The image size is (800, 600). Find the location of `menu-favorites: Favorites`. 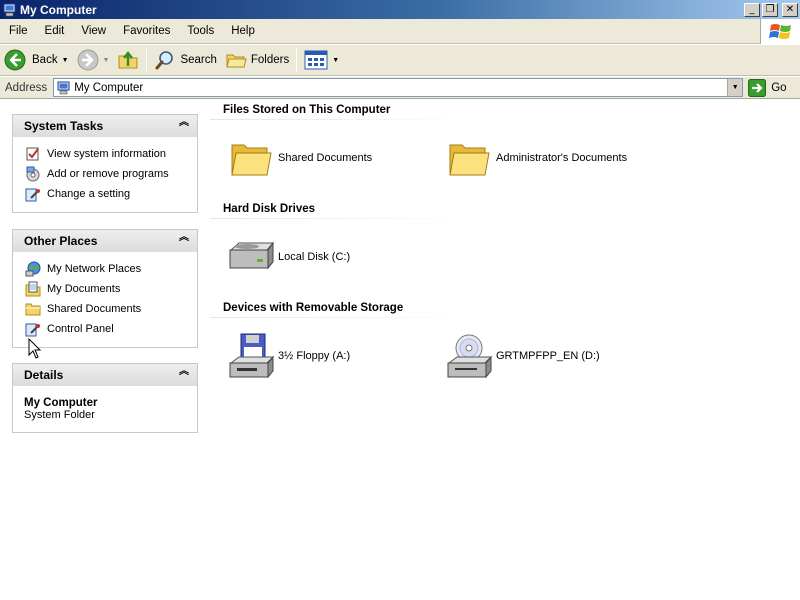

menu-favorites: Favorites is located at coordinates (146, 31).